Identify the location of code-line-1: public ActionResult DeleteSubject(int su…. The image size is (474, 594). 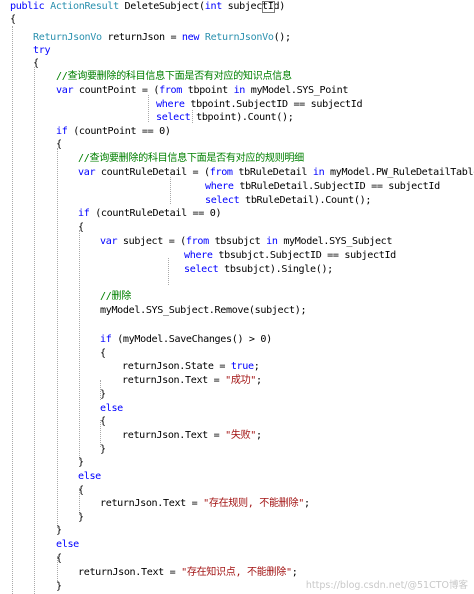
(147, 7).